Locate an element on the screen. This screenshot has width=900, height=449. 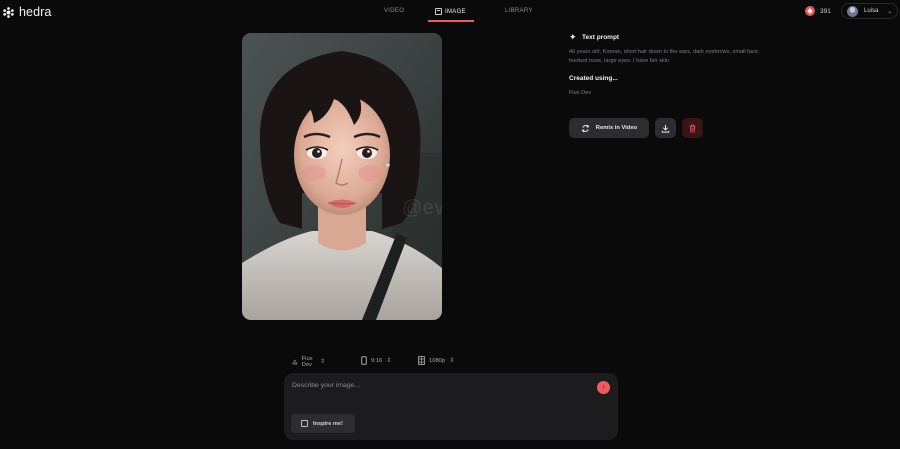
delete-button is located at coordinates (692, 128).